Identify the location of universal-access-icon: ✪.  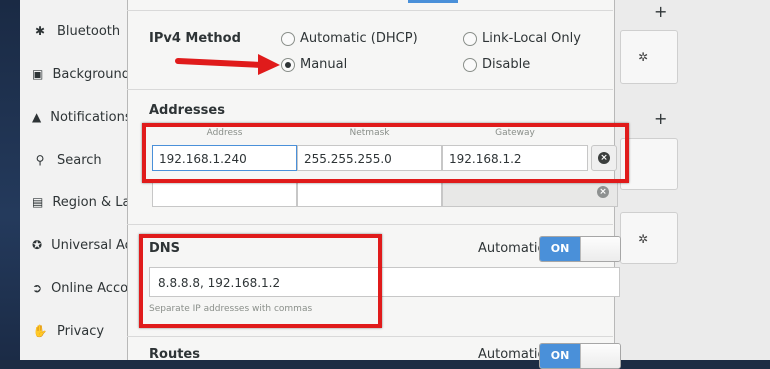
(37, 245).